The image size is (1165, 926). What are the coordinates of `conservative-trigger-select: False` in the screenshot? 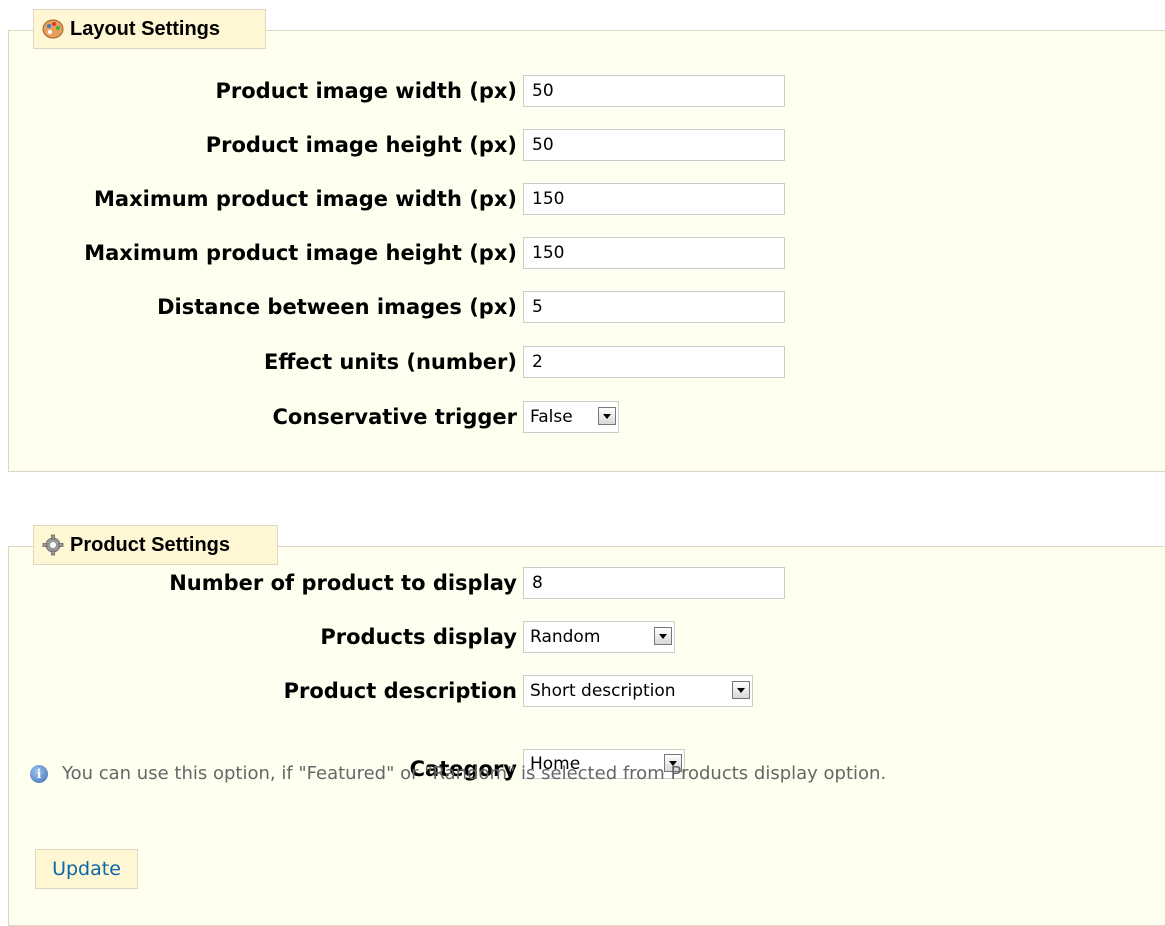 It's located at (571, 417).